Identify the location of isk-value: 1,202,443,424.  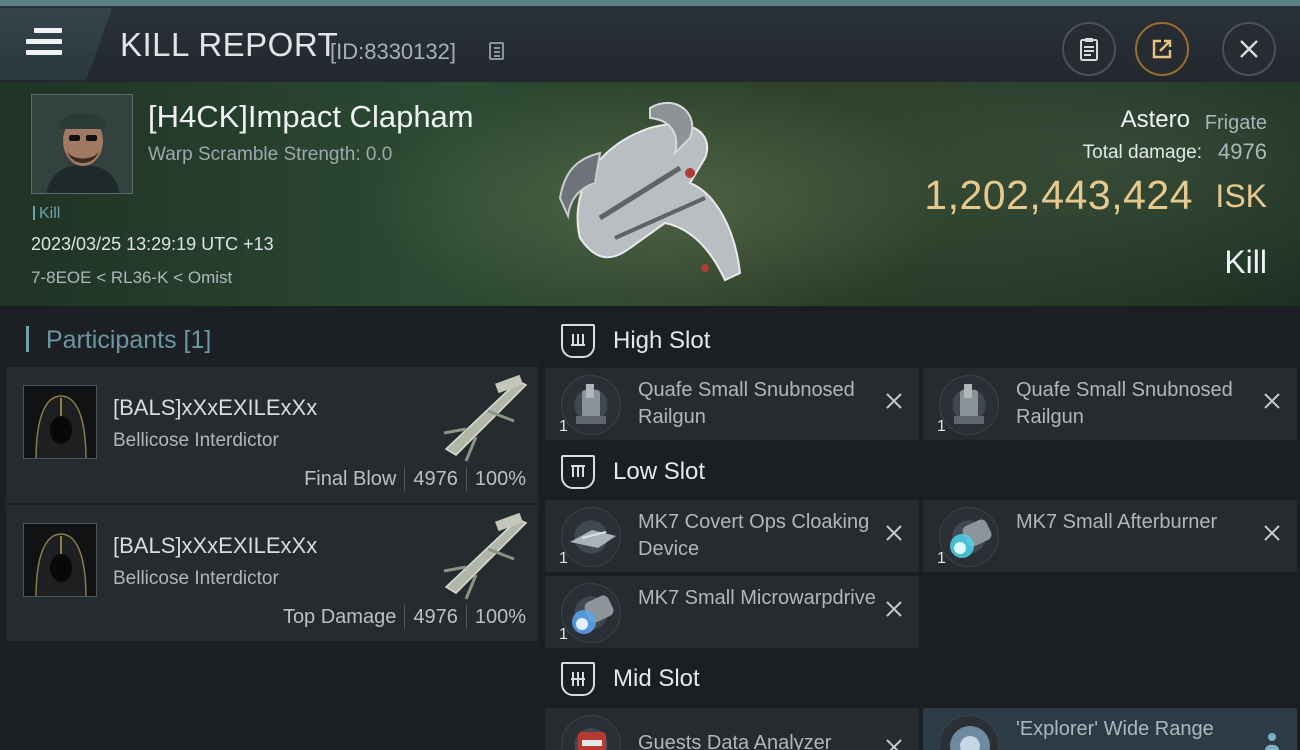
(1058, 195).